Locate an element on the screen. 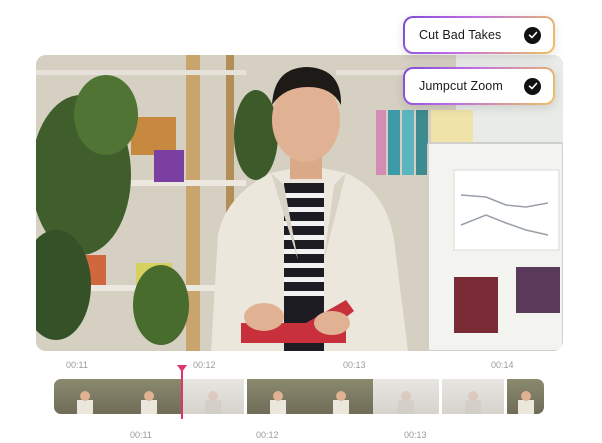  bottom-tick-label: 00:11 is located at coordinates (141, 435).